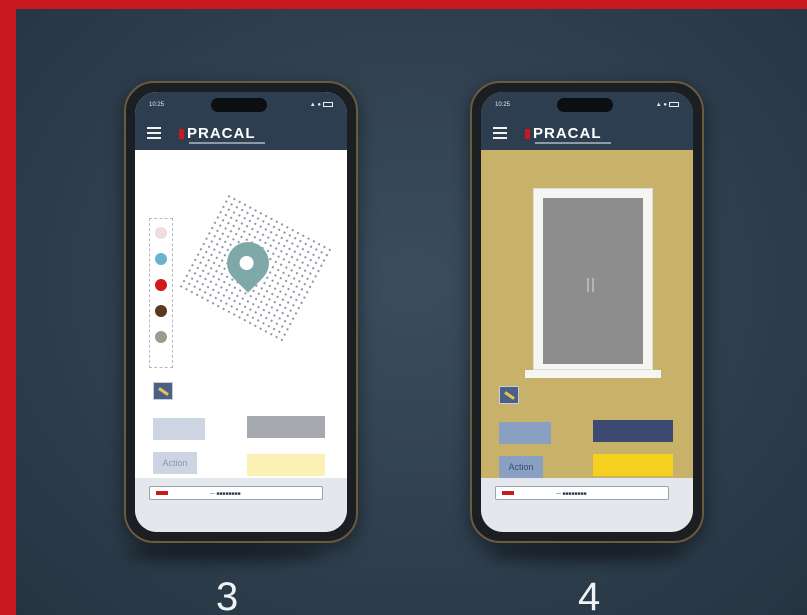  What do you see at coordinates (8, 307) in the screenshot?
I see `red-frame-left` at bounding box center [8, 307].